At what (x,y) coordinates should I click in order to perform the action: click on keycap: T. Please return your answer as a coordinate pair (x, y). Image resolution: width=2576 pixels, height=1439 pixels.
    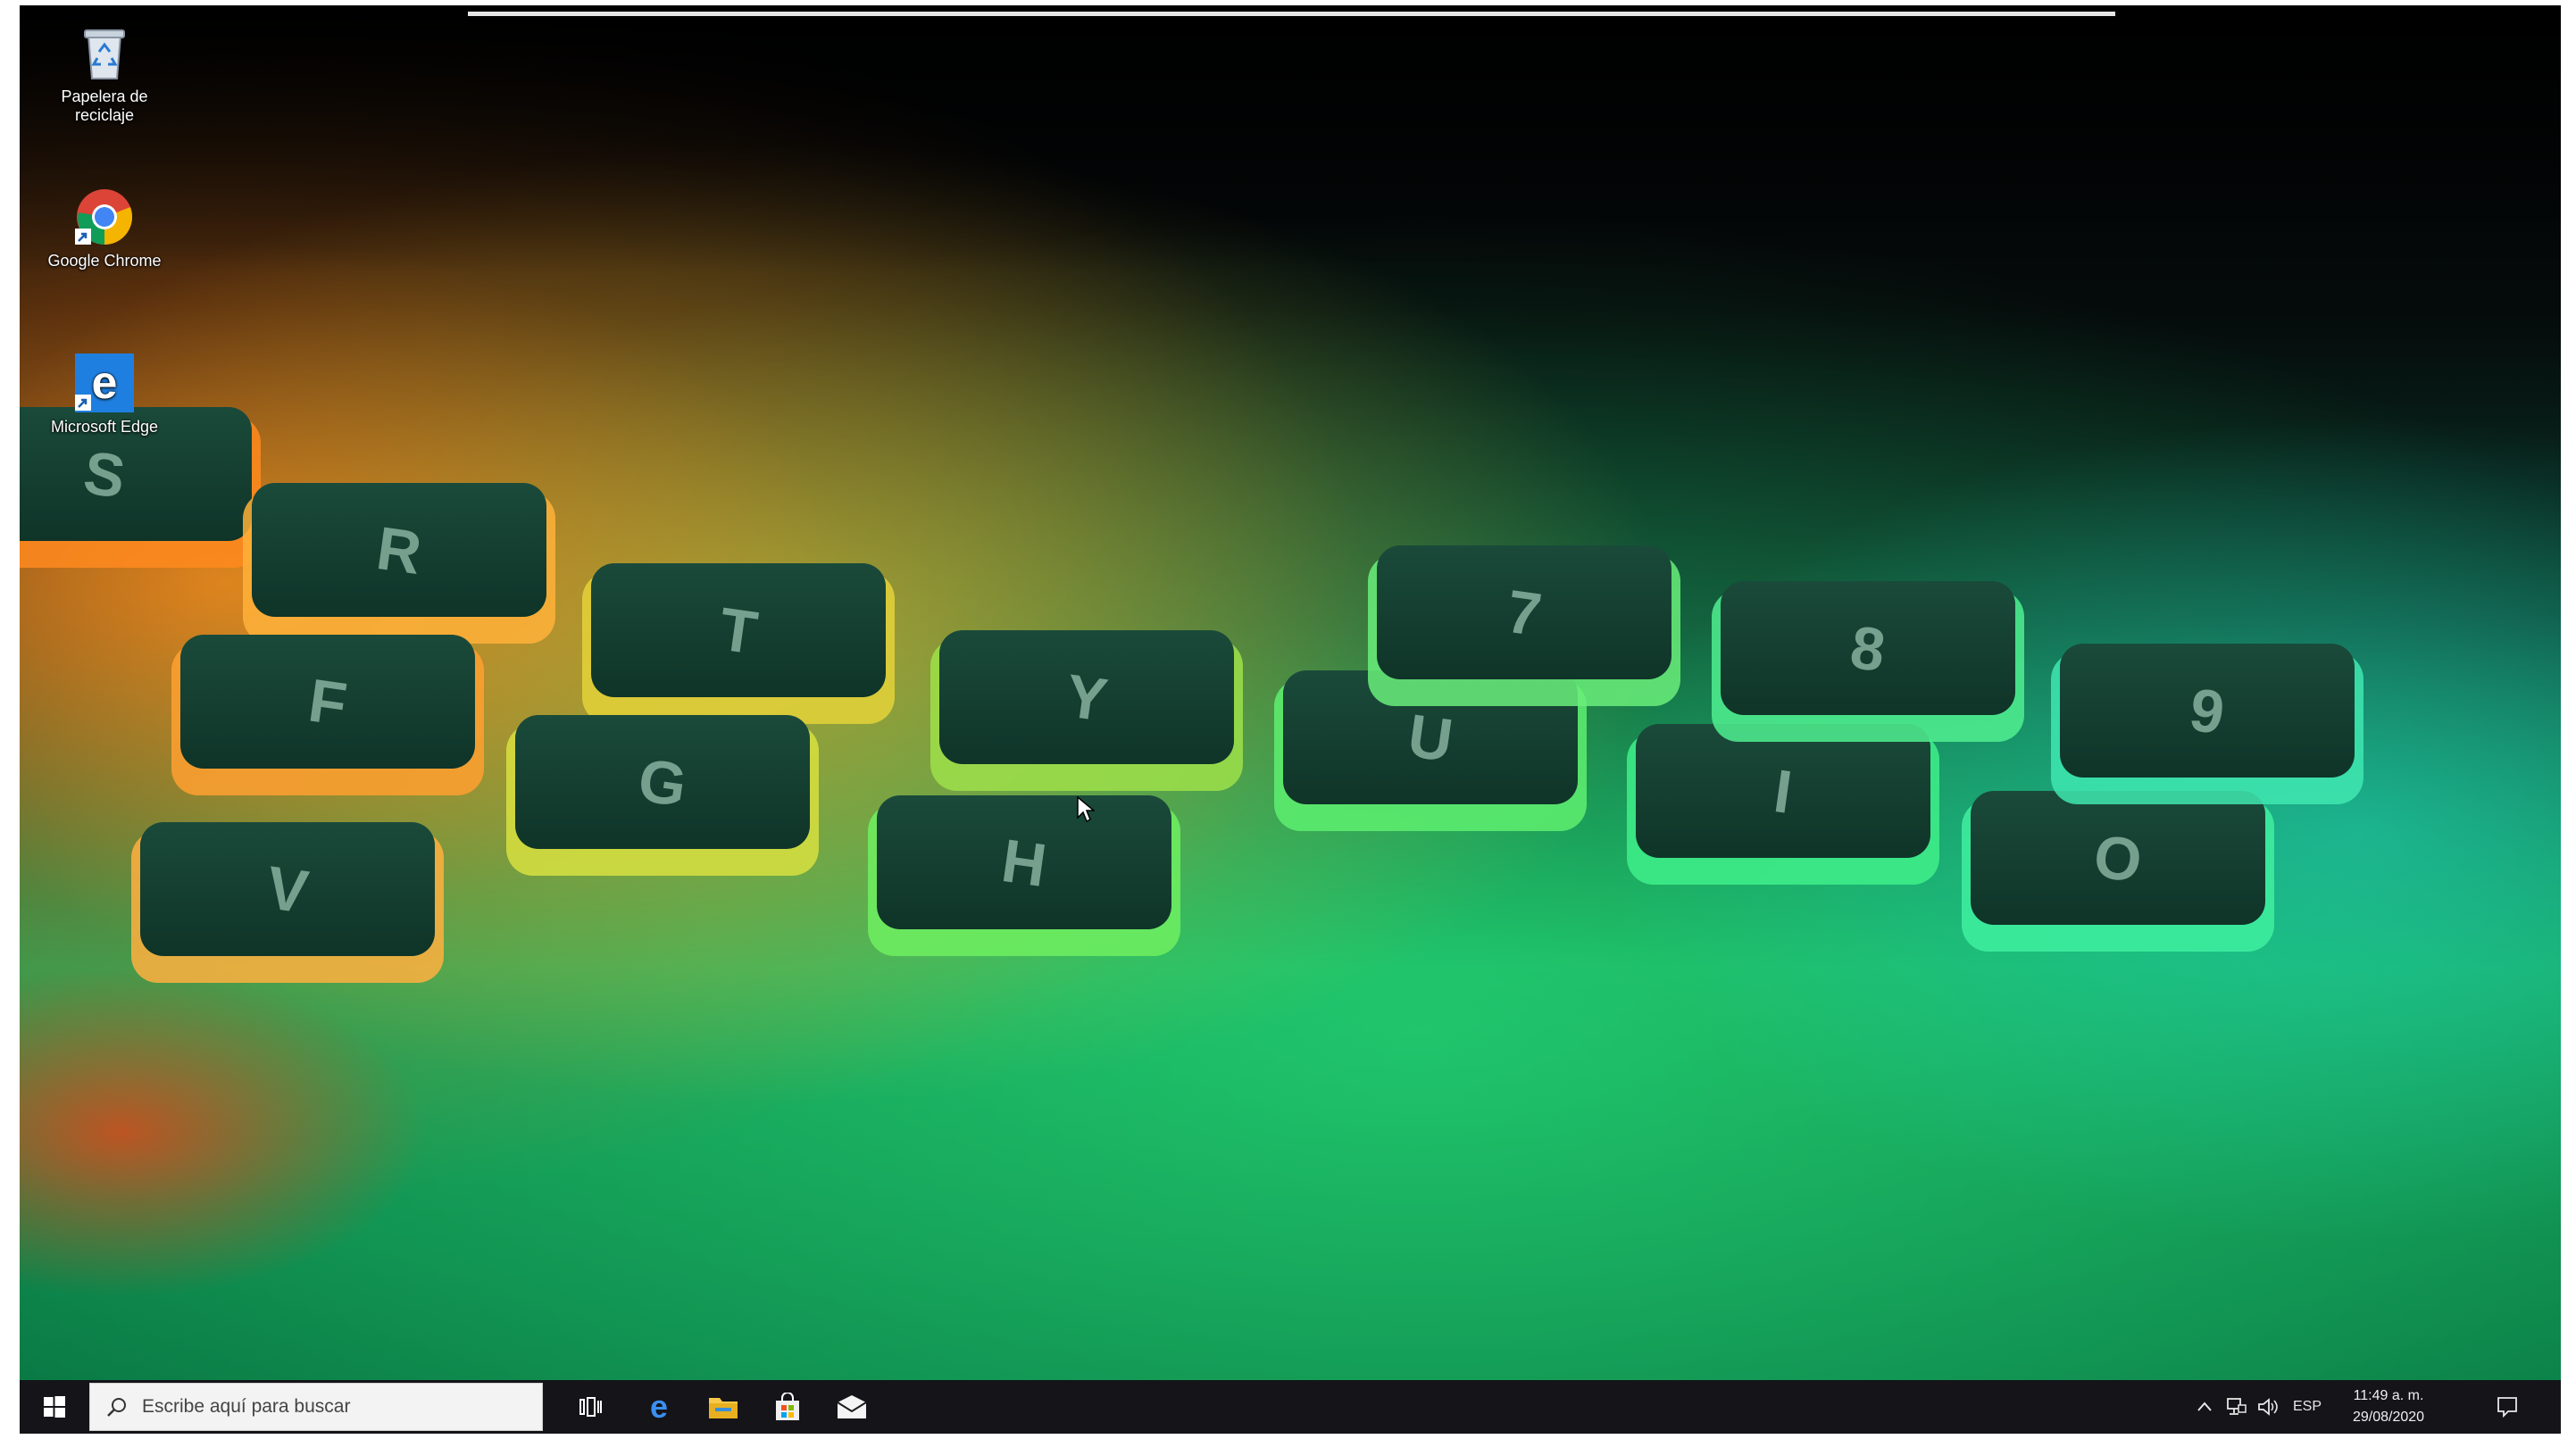
    Looking at the image, I should click on (738, 643).